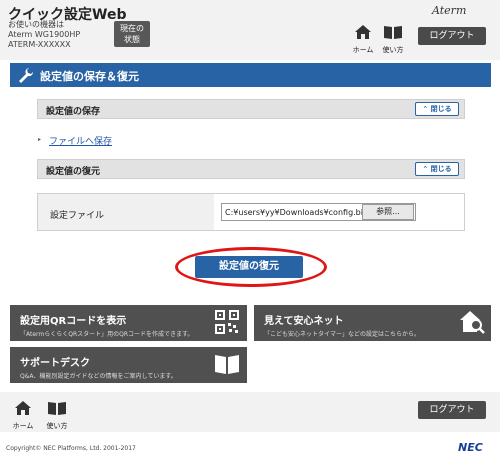 This screenshot has width=500, height=464. What do you see at coordinates (441, 109) in the screenshot?
I see `save-panel-close-label: 閉じる` at bounding box center [441, 109].